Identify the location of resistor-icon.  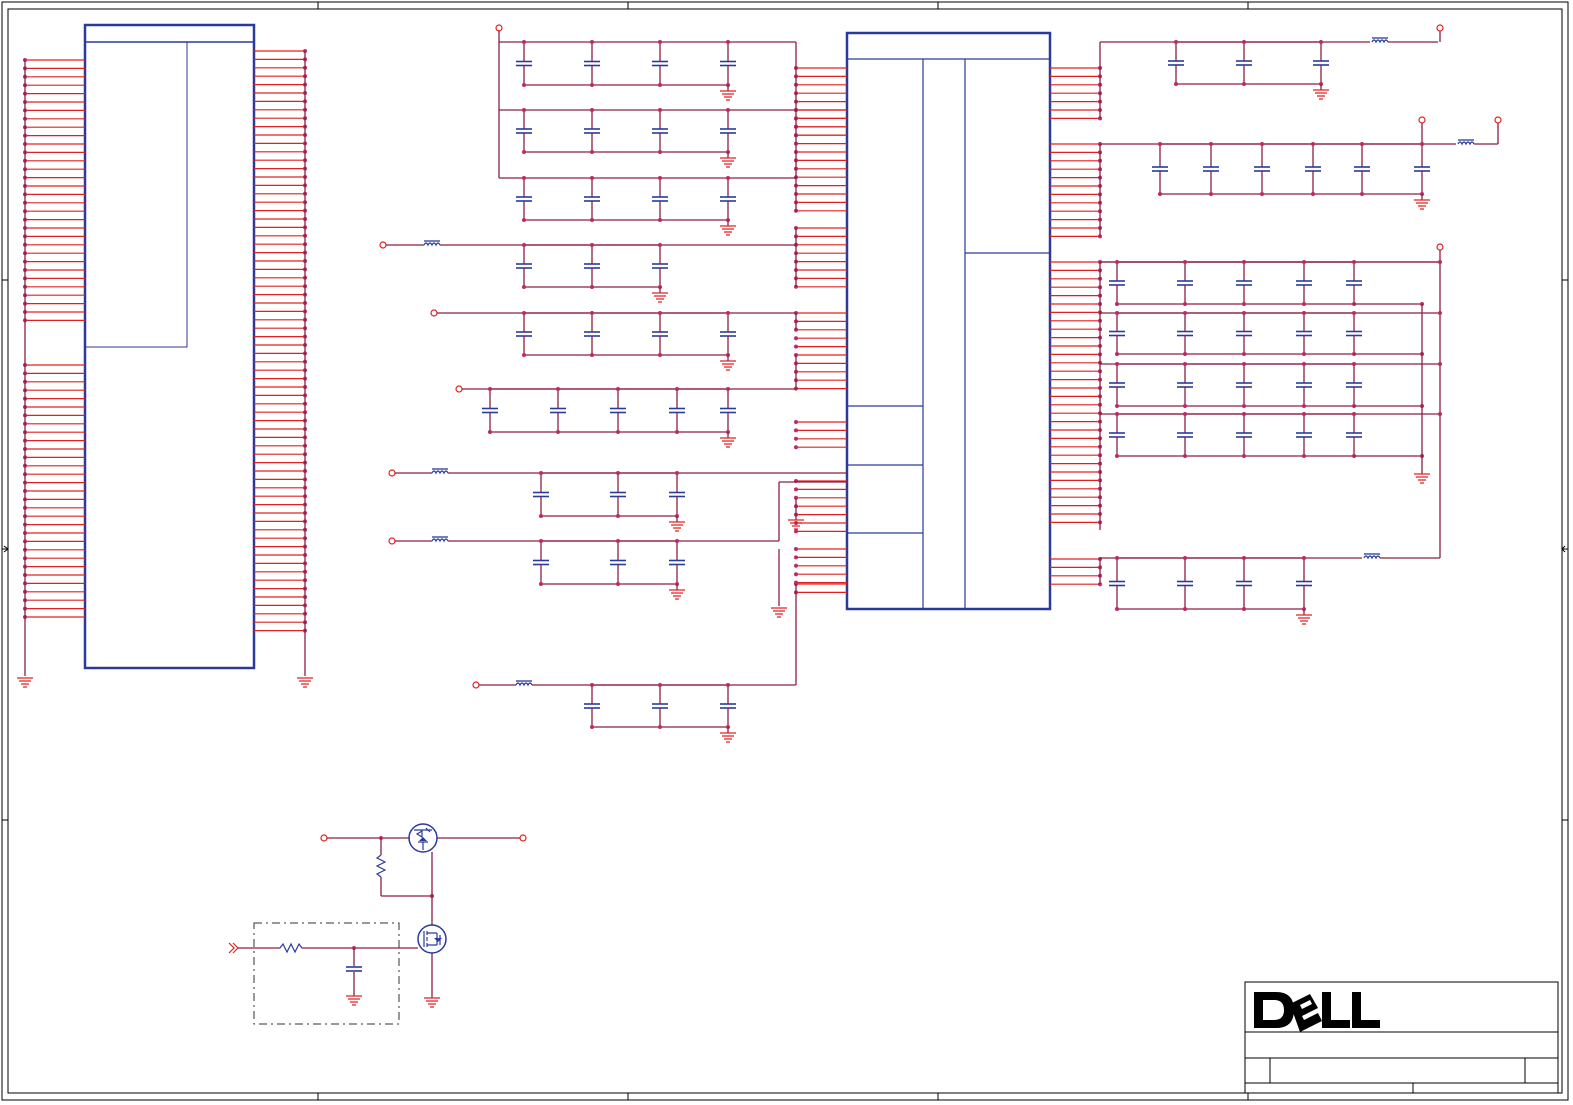
(291, 948).